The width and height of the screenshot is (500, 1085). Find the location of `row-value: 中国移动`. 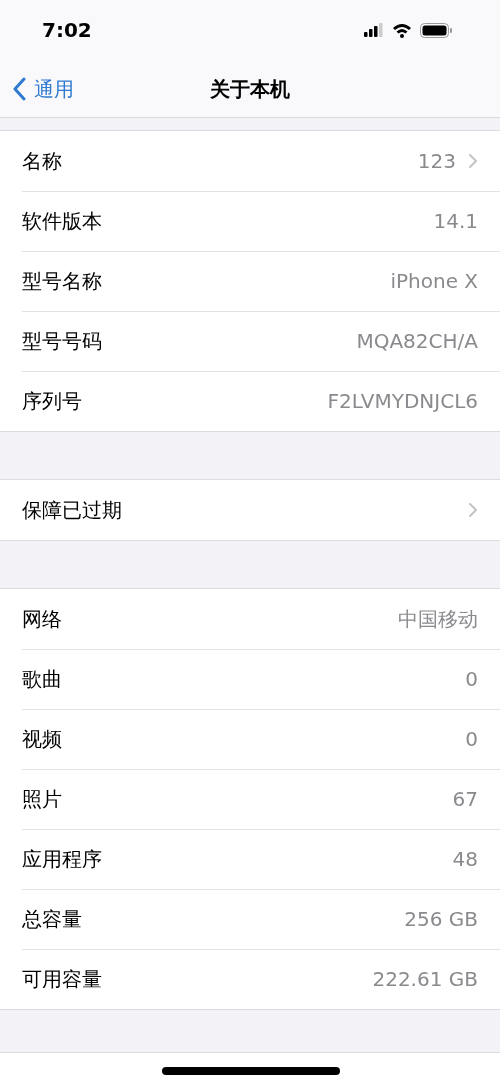

row-value: 中国移动 is located at coordinates (438, 619).